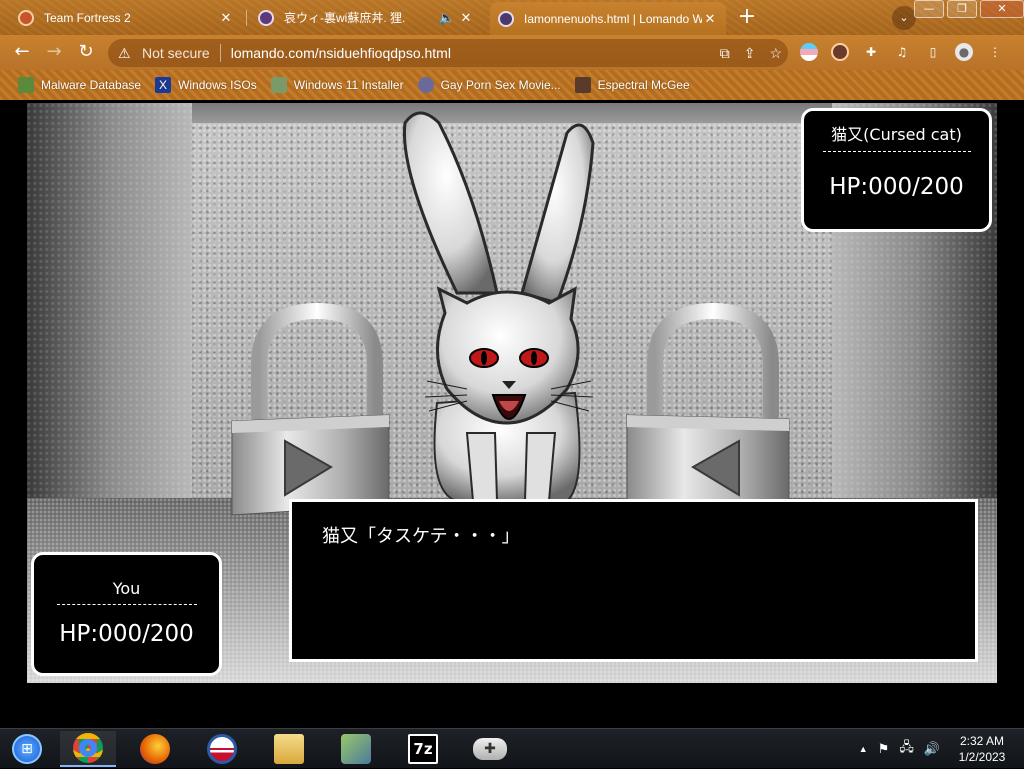  Describe the element at coordinates (425, 85) in the screenshot. I see `globe-icon` at that location.